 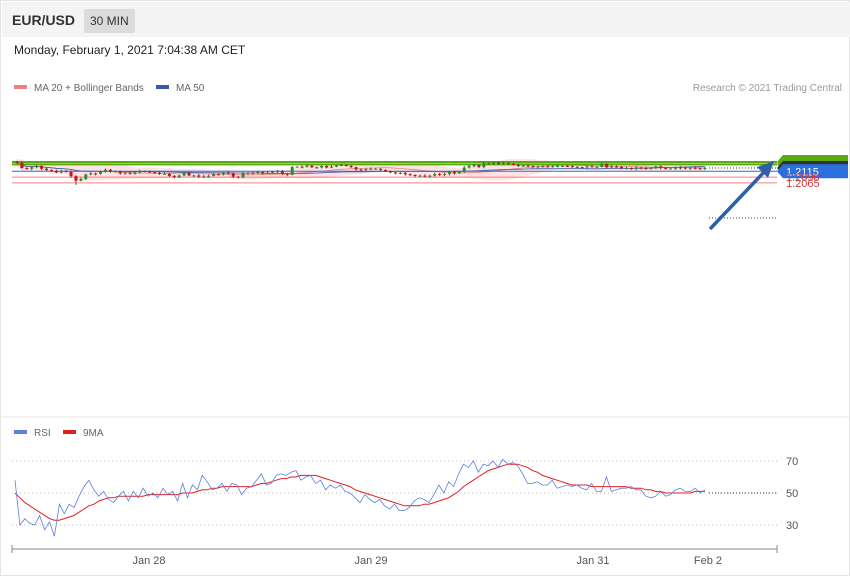 I want to click on time-axis-label: Jan 28, so click(x=148, y=561).